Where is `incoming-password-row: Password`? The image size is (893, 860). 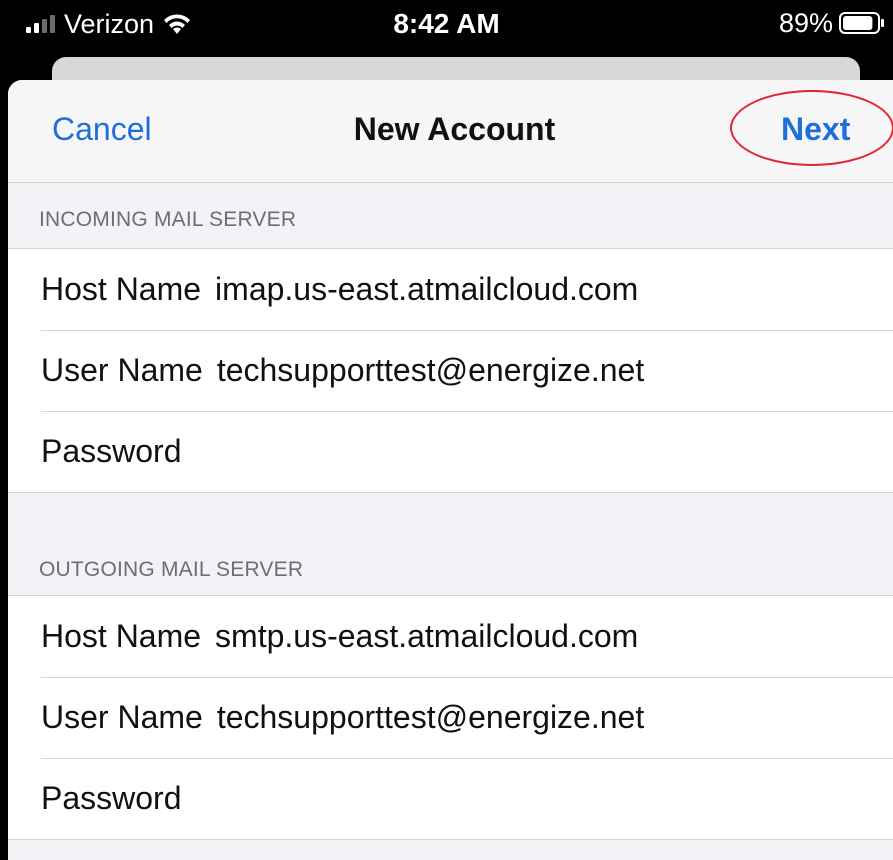
incoming-password-row: Password is located at coordinates (450, 451).